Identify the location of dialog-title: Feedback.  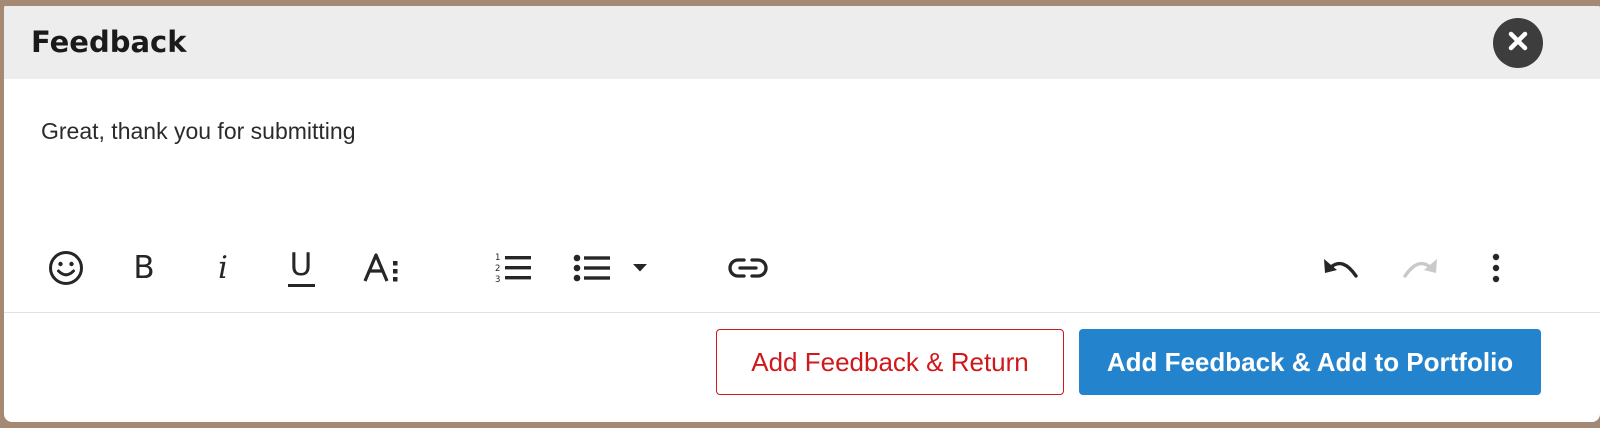
(109, 42).